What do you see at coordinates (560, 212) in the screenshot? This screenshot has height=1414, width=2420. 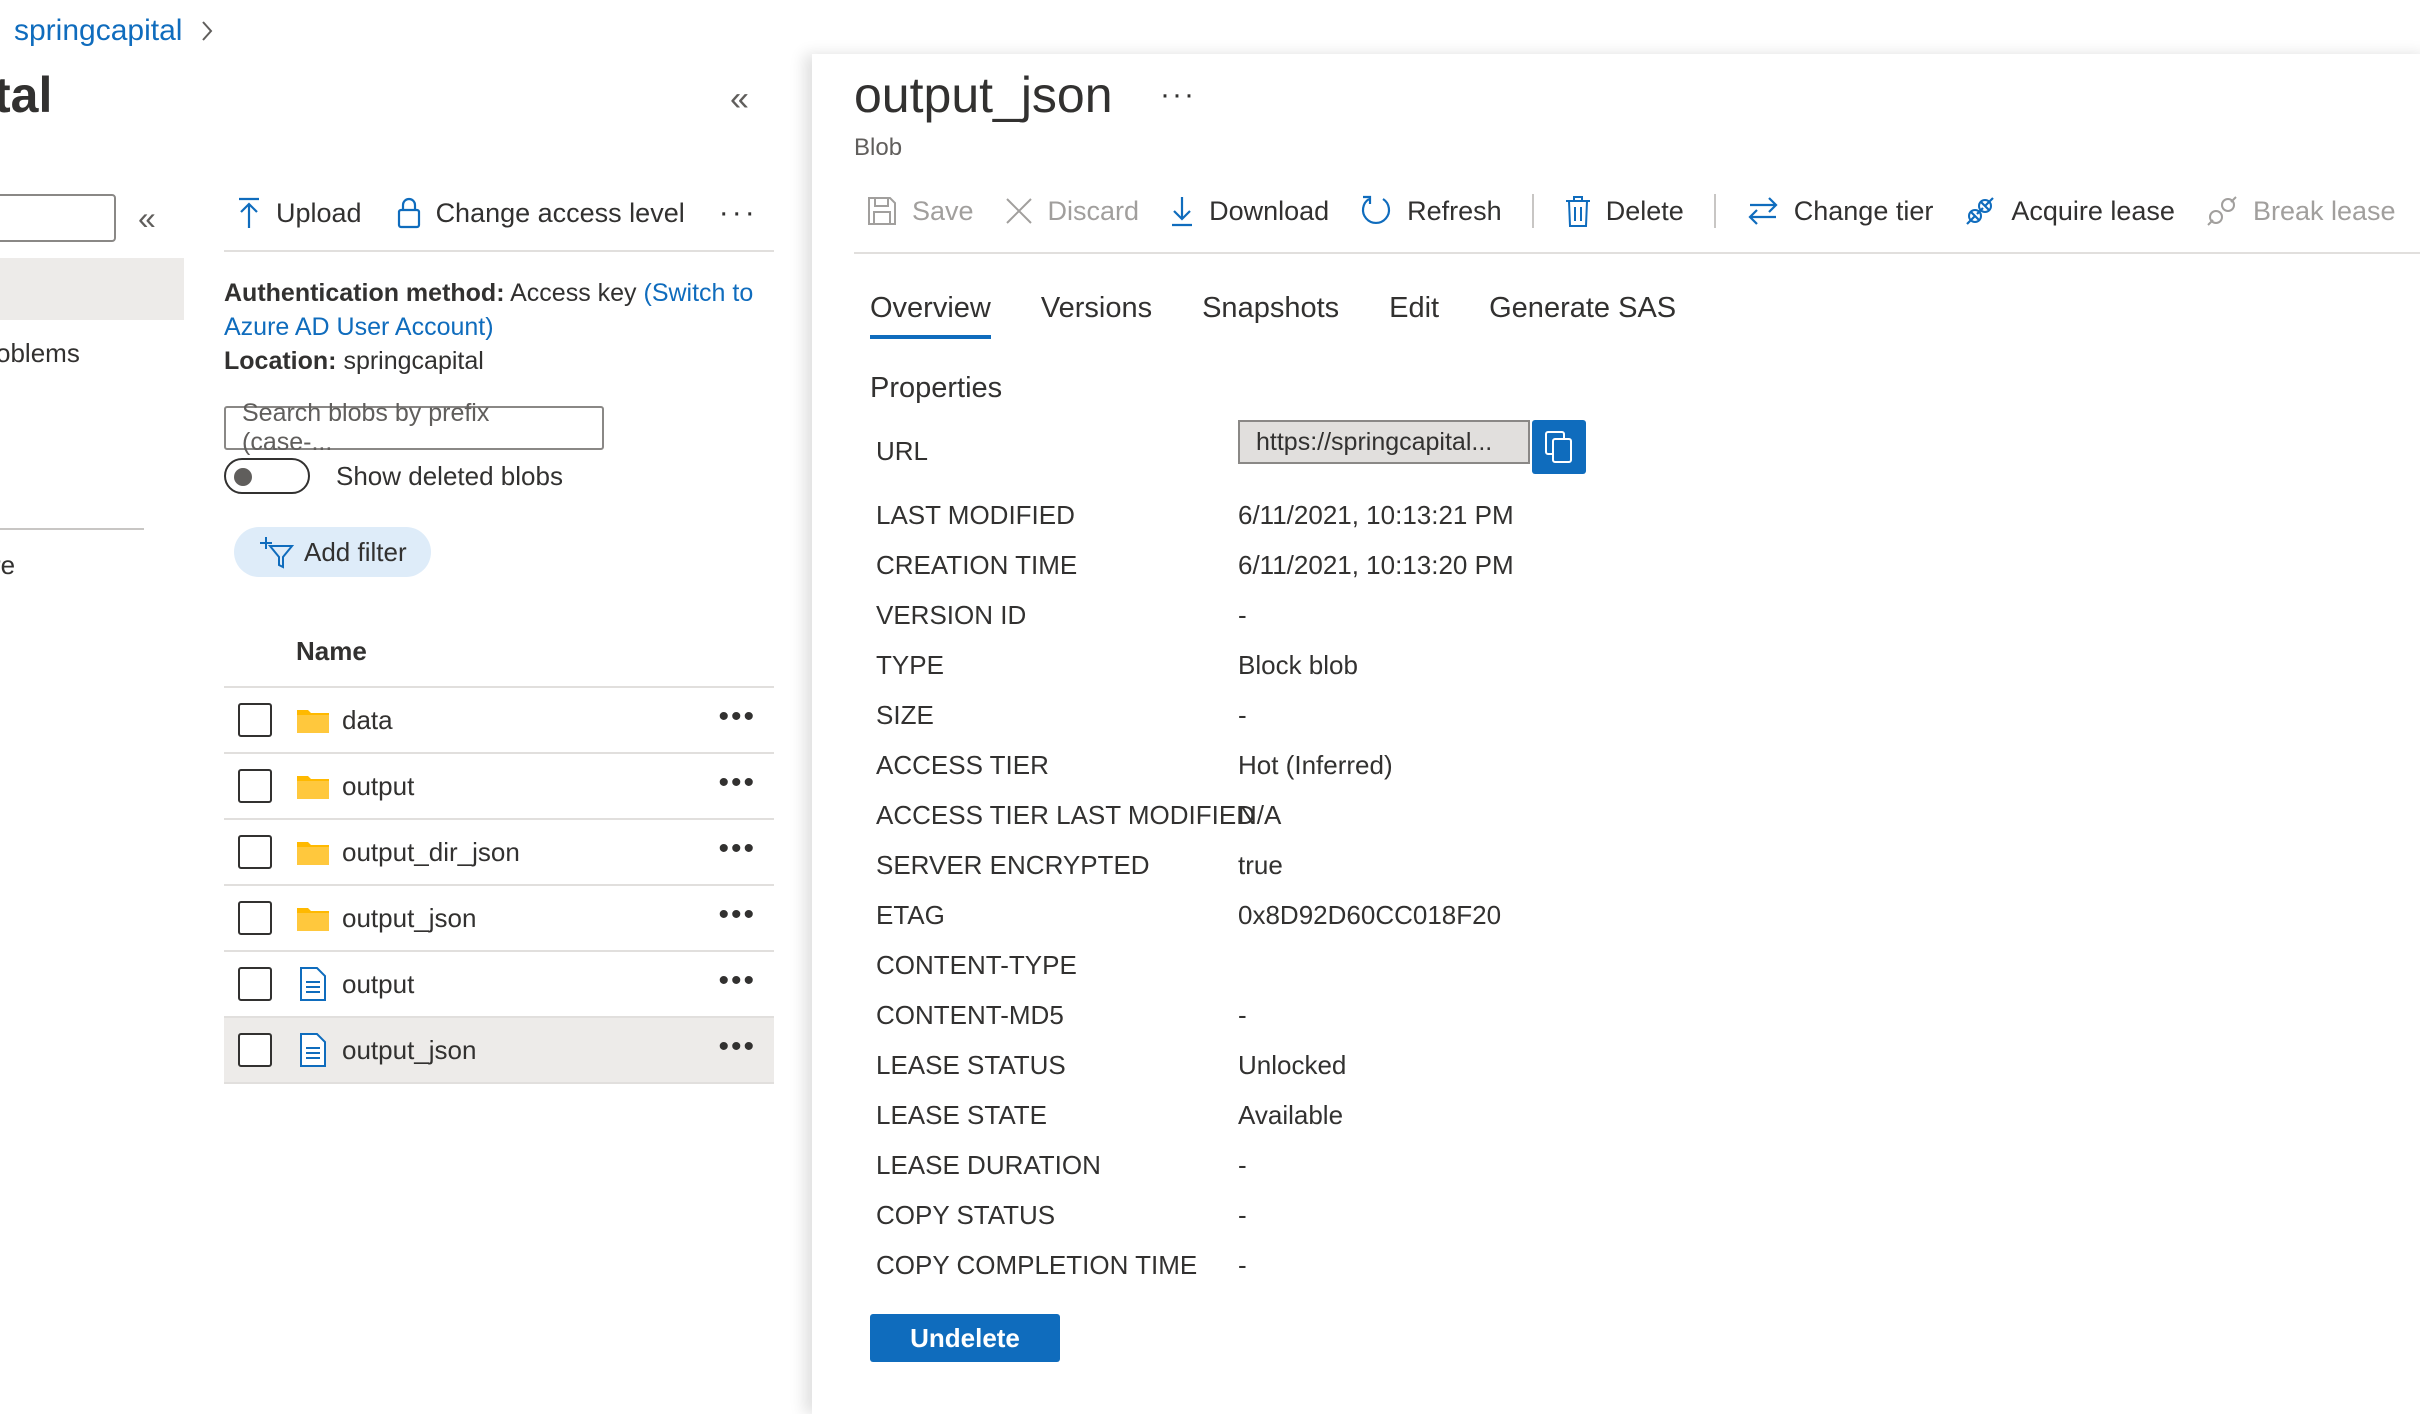 I see `change-access-level-label: Change access level` at bounding box center [560, 212].